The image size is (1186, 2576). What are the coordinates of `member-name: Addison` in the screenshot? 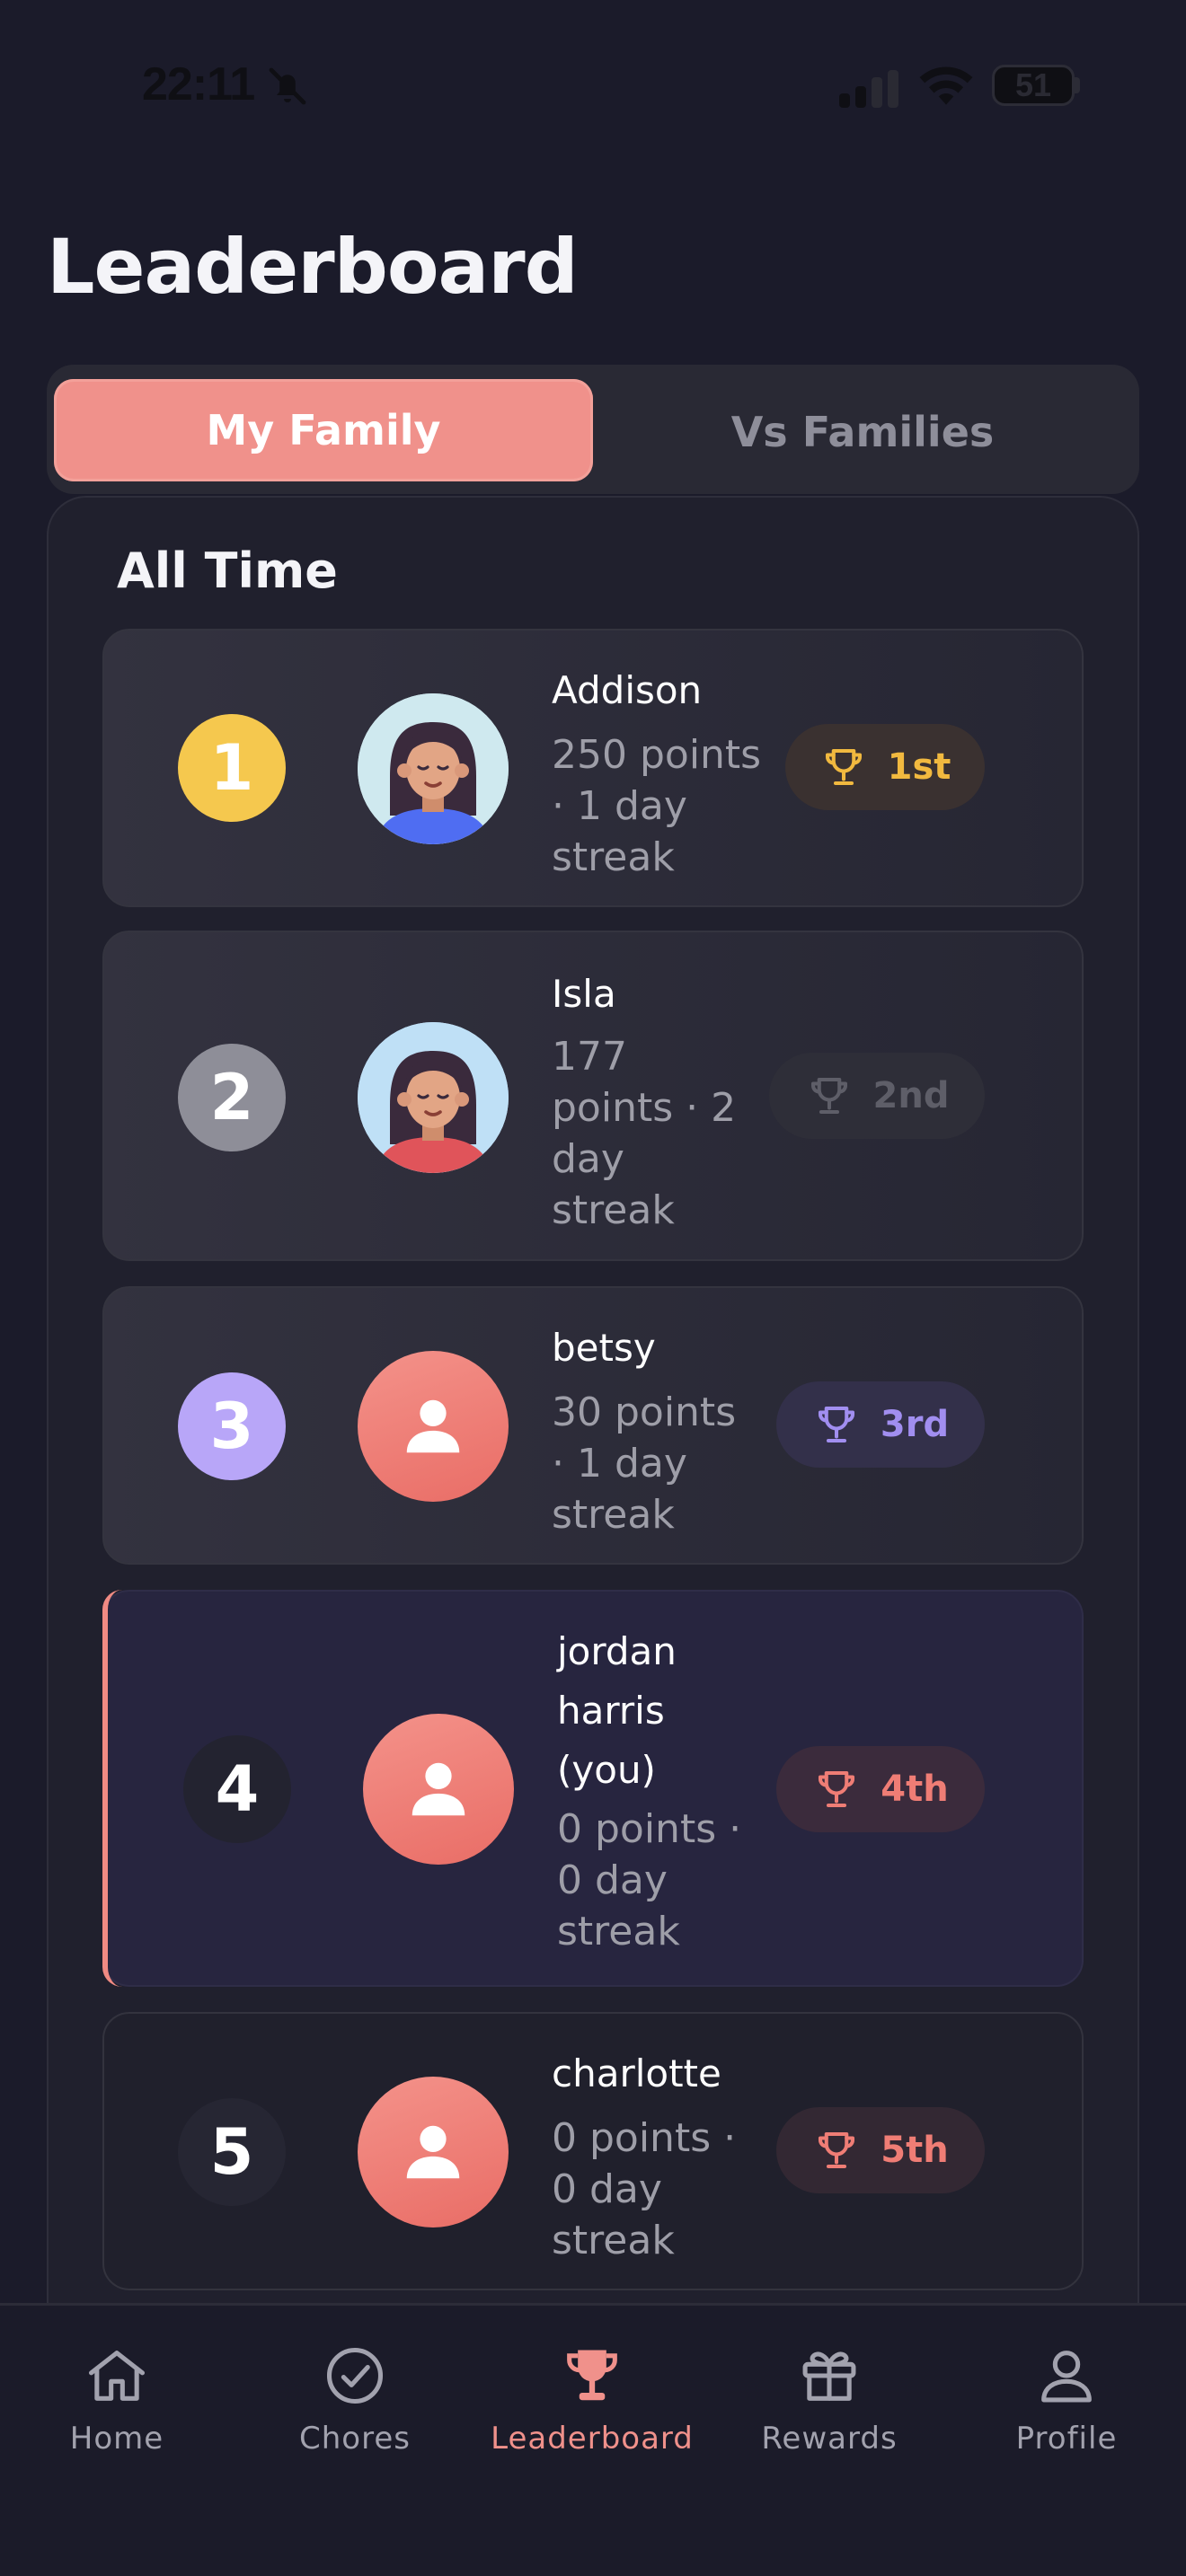 It's located at (627, 690).